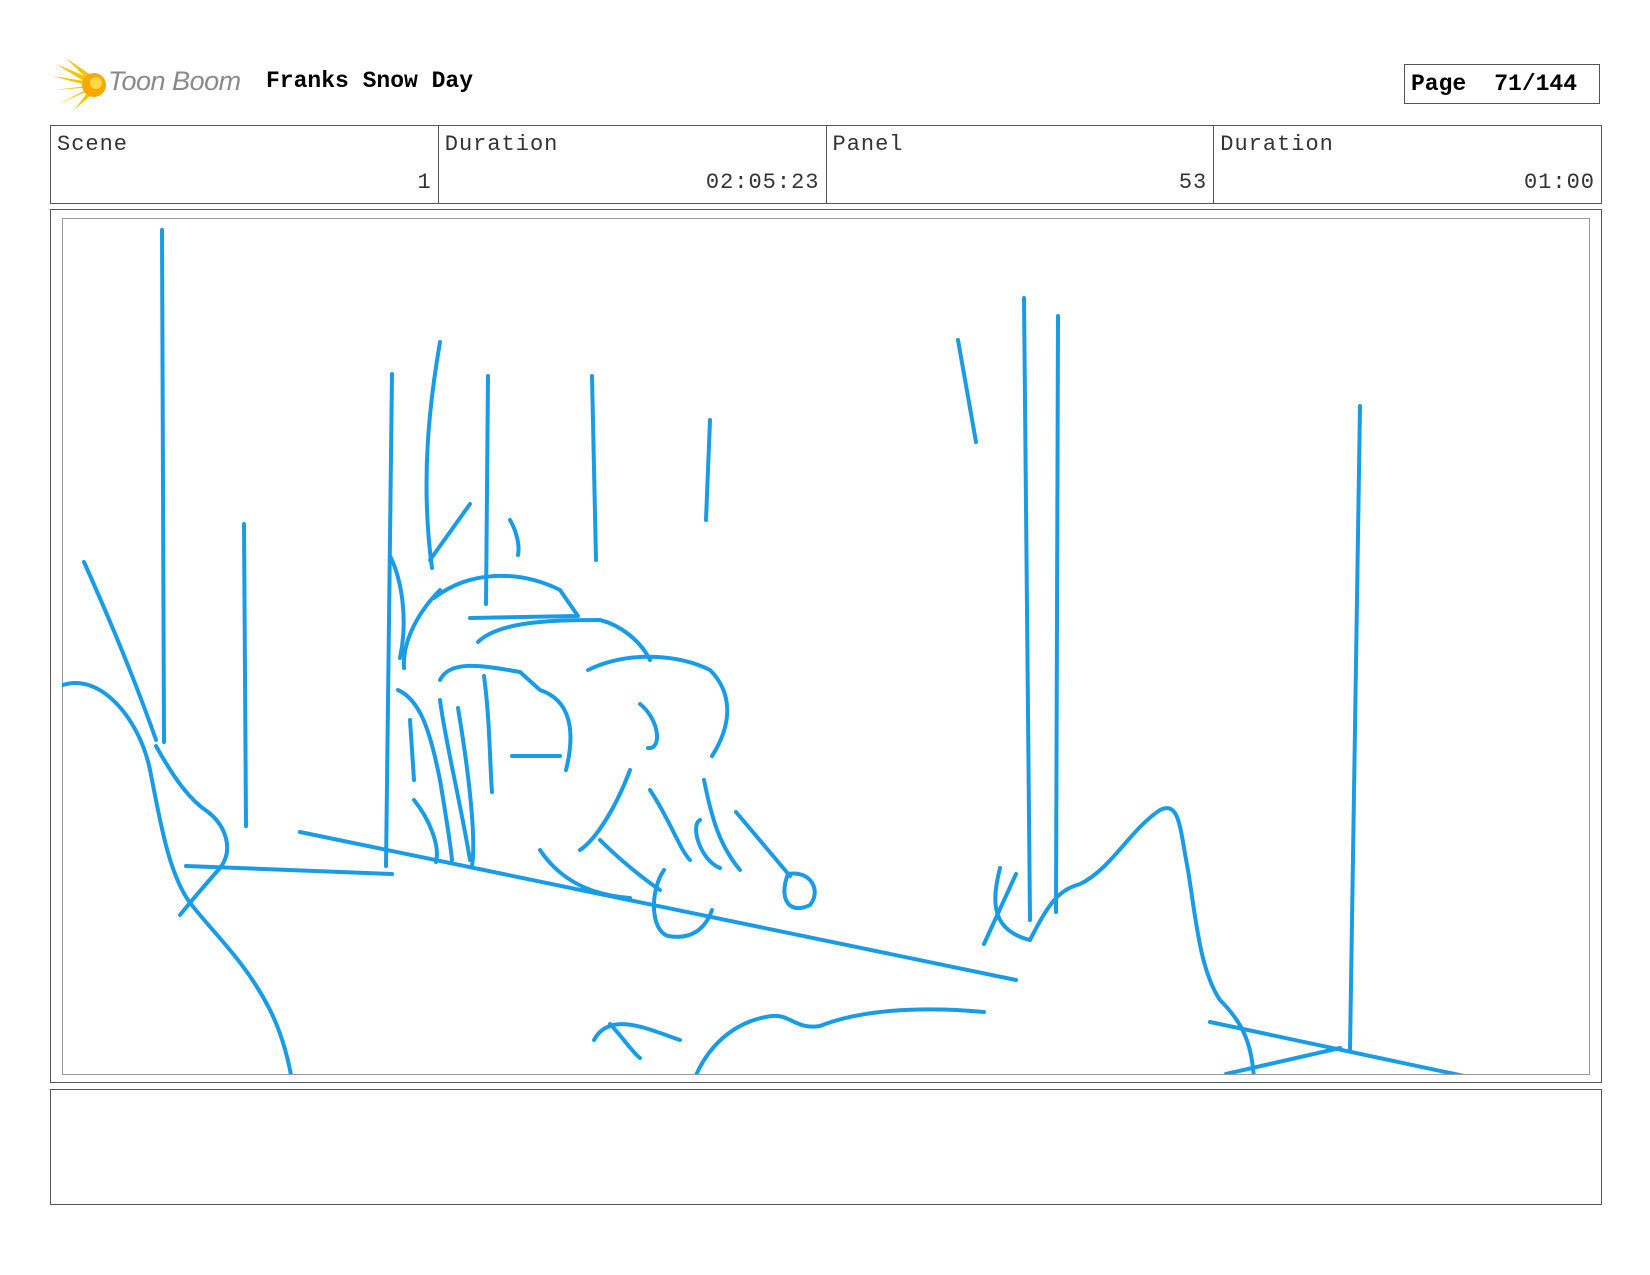  What do you see at coordinates (1439, 84) in the screenshot?
I see `page-label: Page` at bounding box center [1439, 84].